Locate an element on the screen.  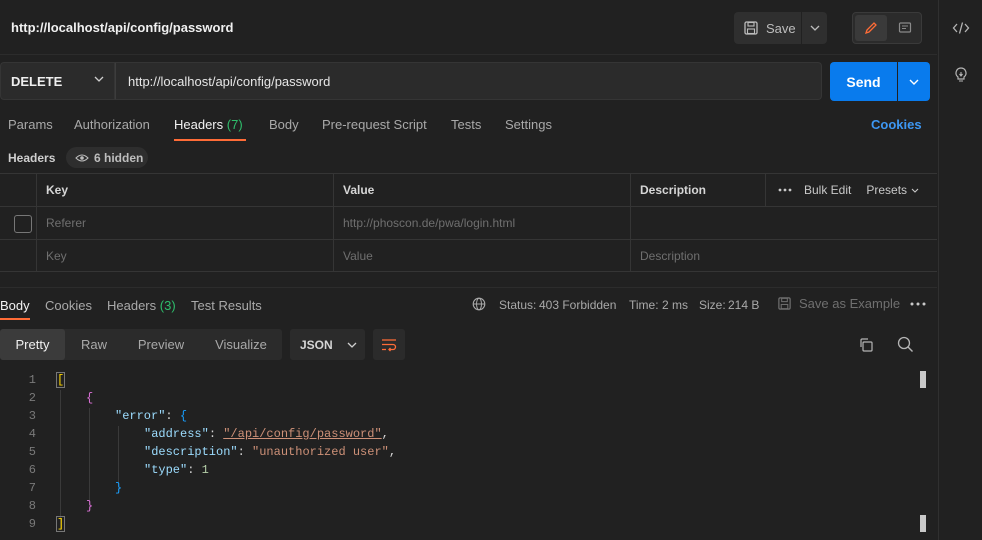
view-pretty-button: Pretty is located at coordinates (32, 344).